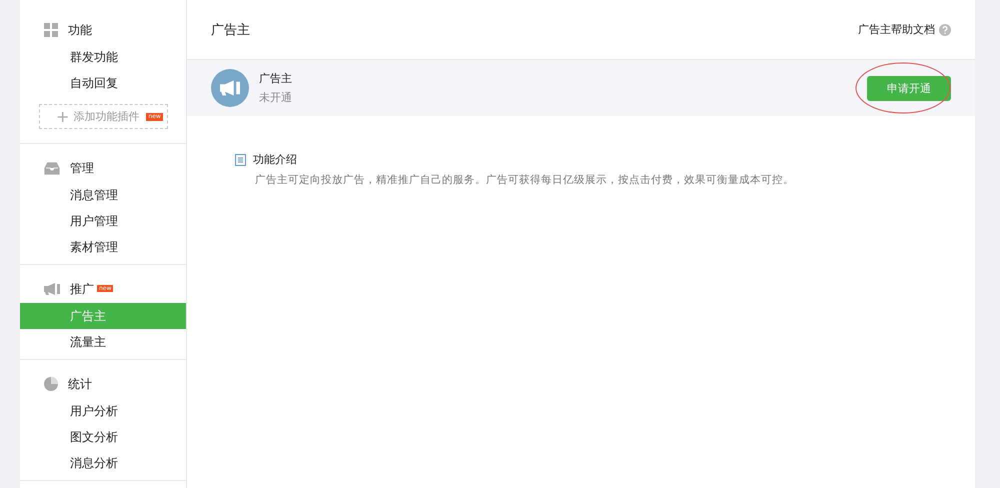  Describe the element at coordinates (525, 180) in the screenshot. I see `intro-text: 广告主可定向投放广告，精准推广自己的服务。广告可获得每日亿级展示，按点击付费，效果可衡量成本可控。` at that location.